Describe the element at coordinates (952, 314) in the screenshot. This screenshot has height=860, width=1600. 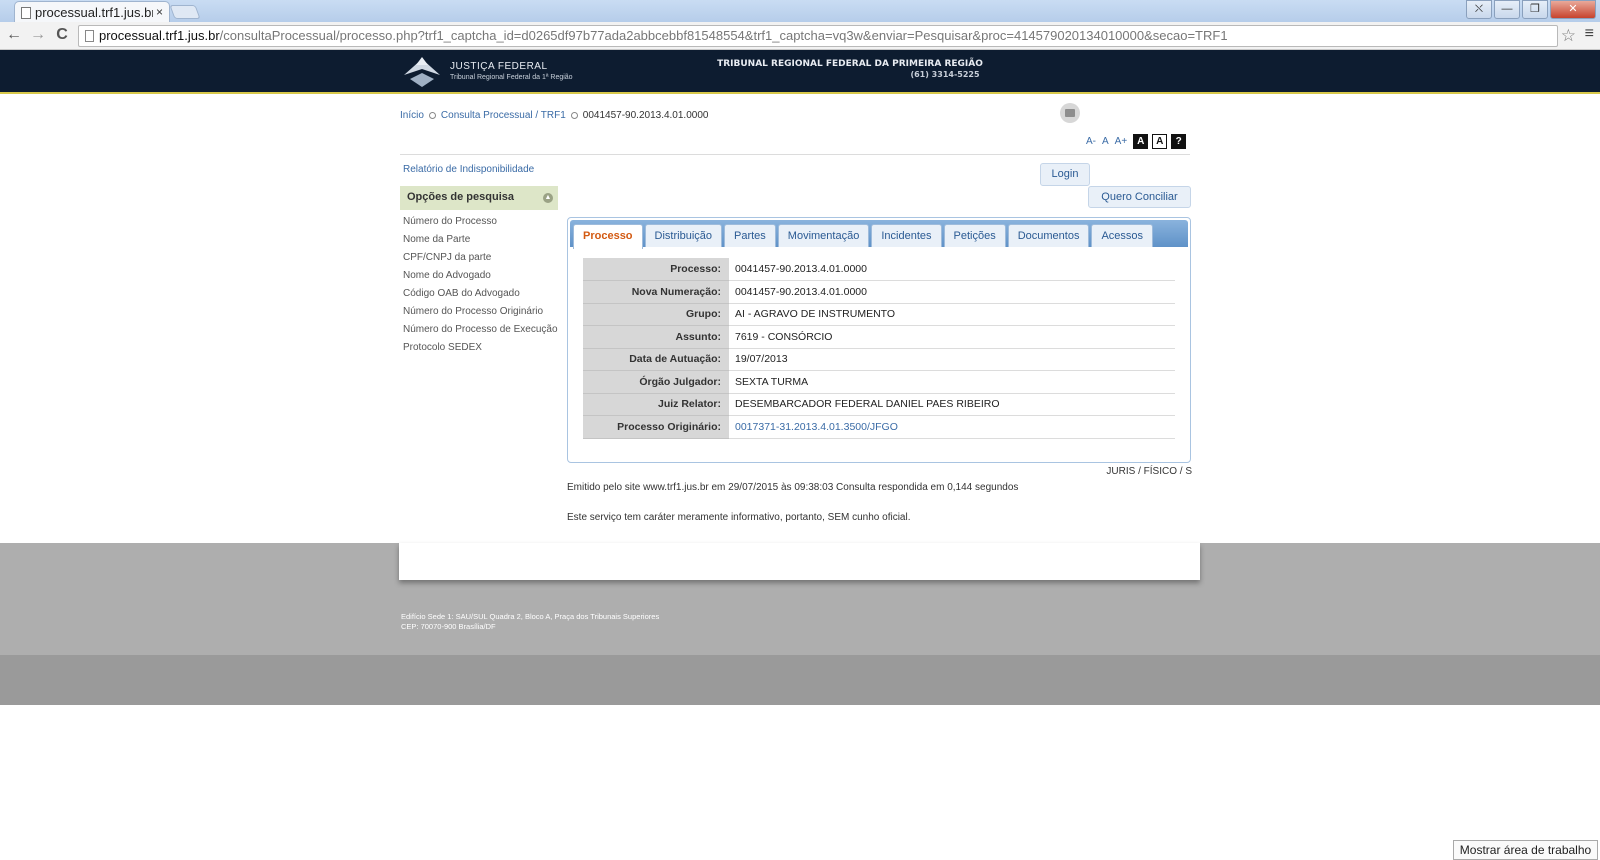
I see `field-value: AI - AGRAVO DE INSTRUMENTO` at that location.